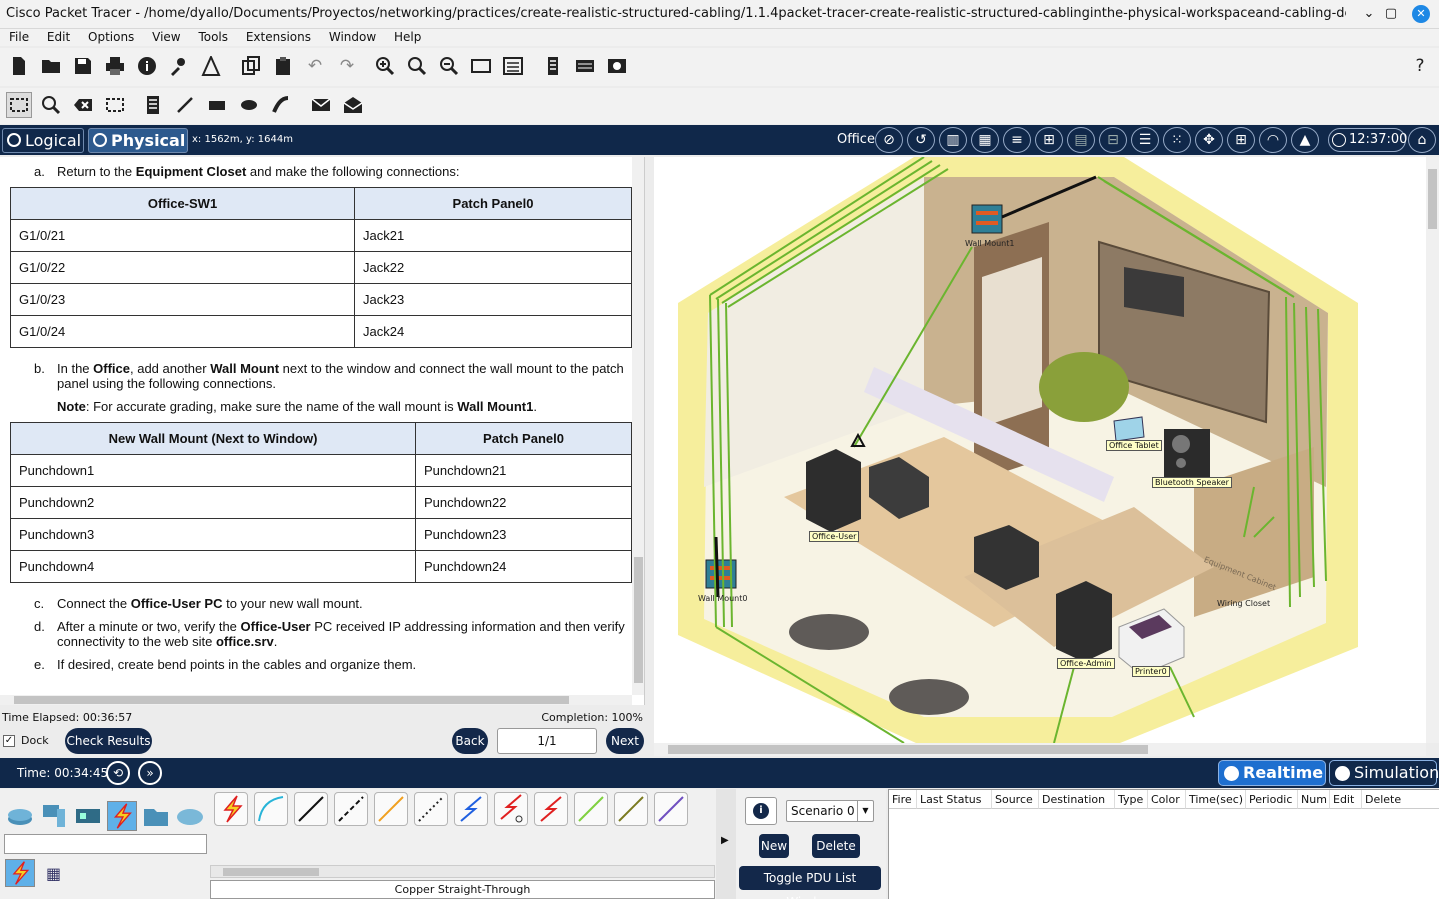 The height and width of the screenshot is (899, 1439). What do you see at coordinates (315, 66) in the screenshot?
I see `undo-icon: ↶` at bounding box center [315, 66].